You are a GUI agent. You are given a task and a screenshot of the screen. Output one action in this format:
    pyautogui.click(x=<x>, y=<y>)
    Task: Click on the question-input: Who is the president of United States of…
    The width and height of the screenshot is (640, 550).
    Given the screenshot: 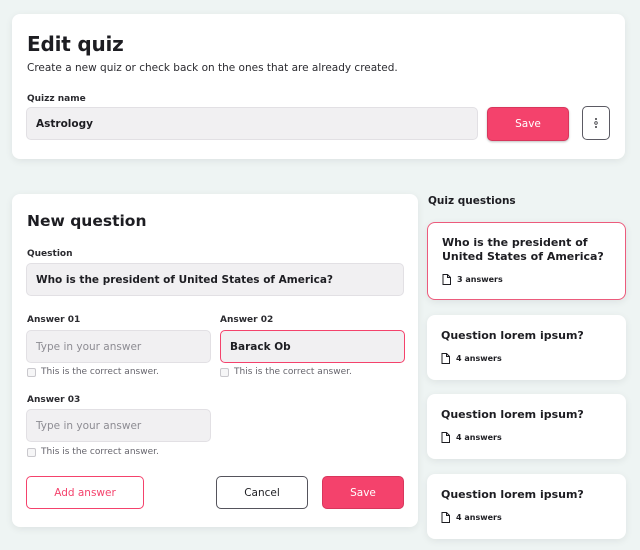 What is the action you would take?
    pyautogui.click(x=215, y=279)
    